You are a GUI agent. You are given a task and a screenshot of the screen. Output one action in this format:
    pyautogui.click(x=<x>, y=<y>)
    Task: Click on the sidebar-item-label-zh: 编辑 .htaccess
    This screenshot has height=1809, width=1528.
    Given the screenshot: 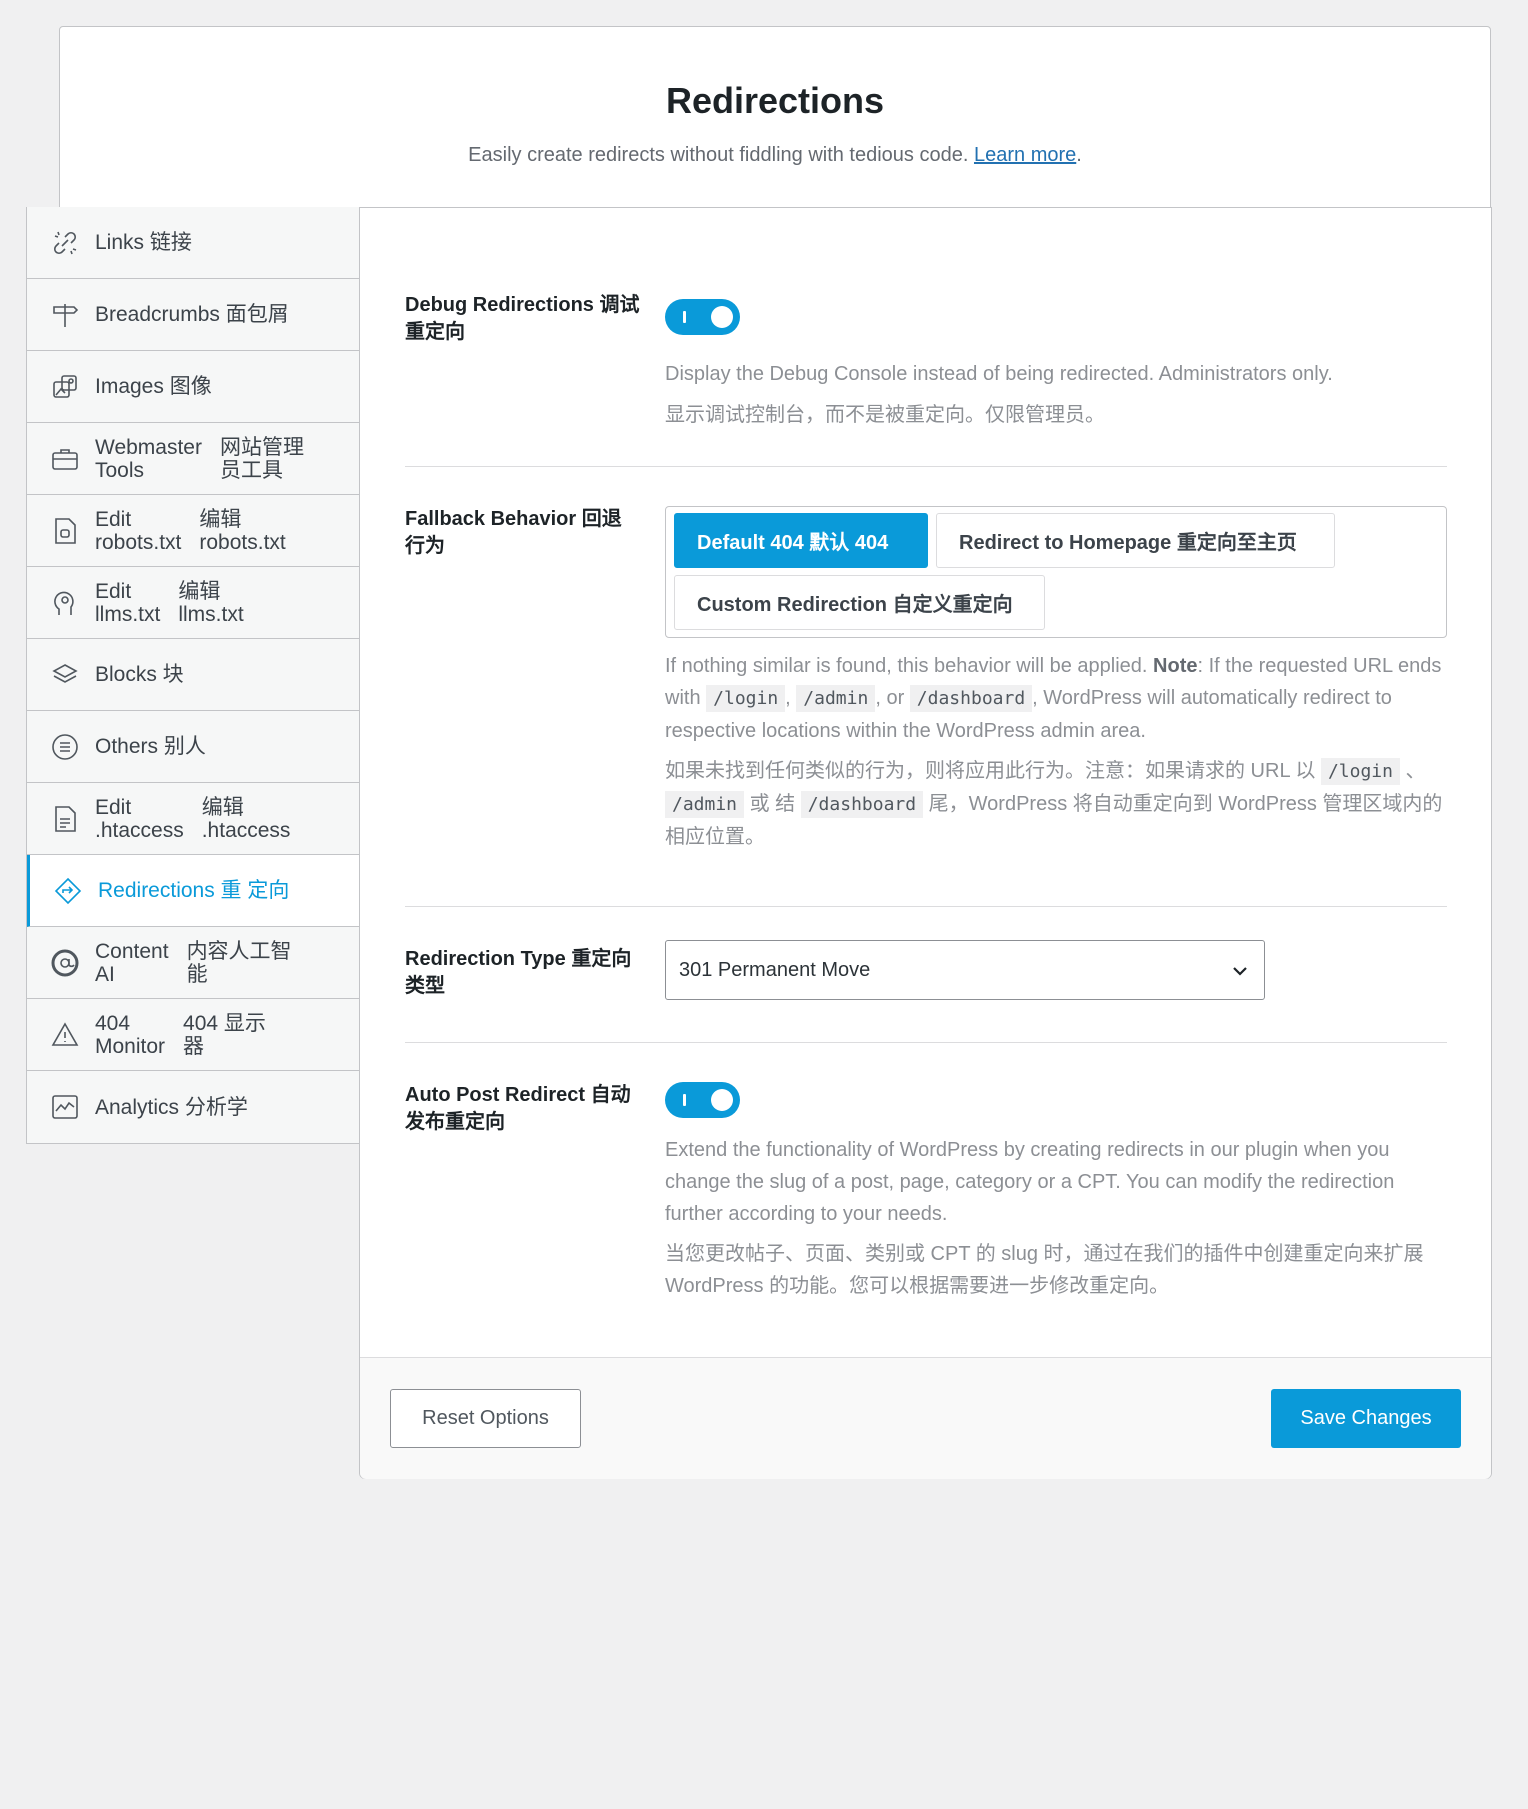 What is the action you would take?
    pyautogui.click(x=246, y=818)
    